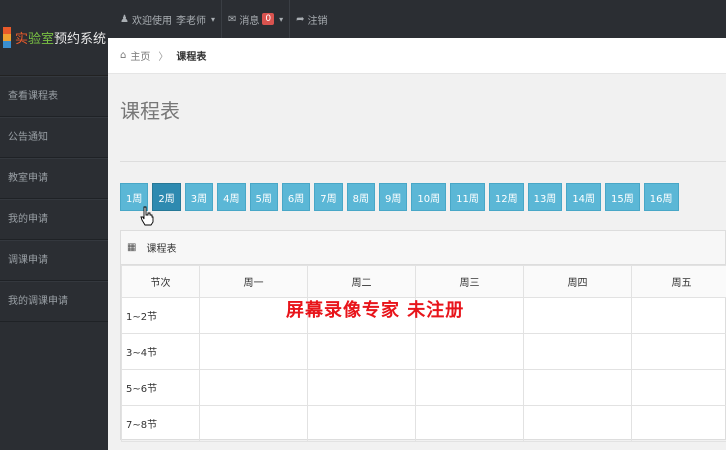 The image size is (726, 450). Describe the element at coordinates (622, 197) in the screenshot. I see `week-button: 15周` at that location.